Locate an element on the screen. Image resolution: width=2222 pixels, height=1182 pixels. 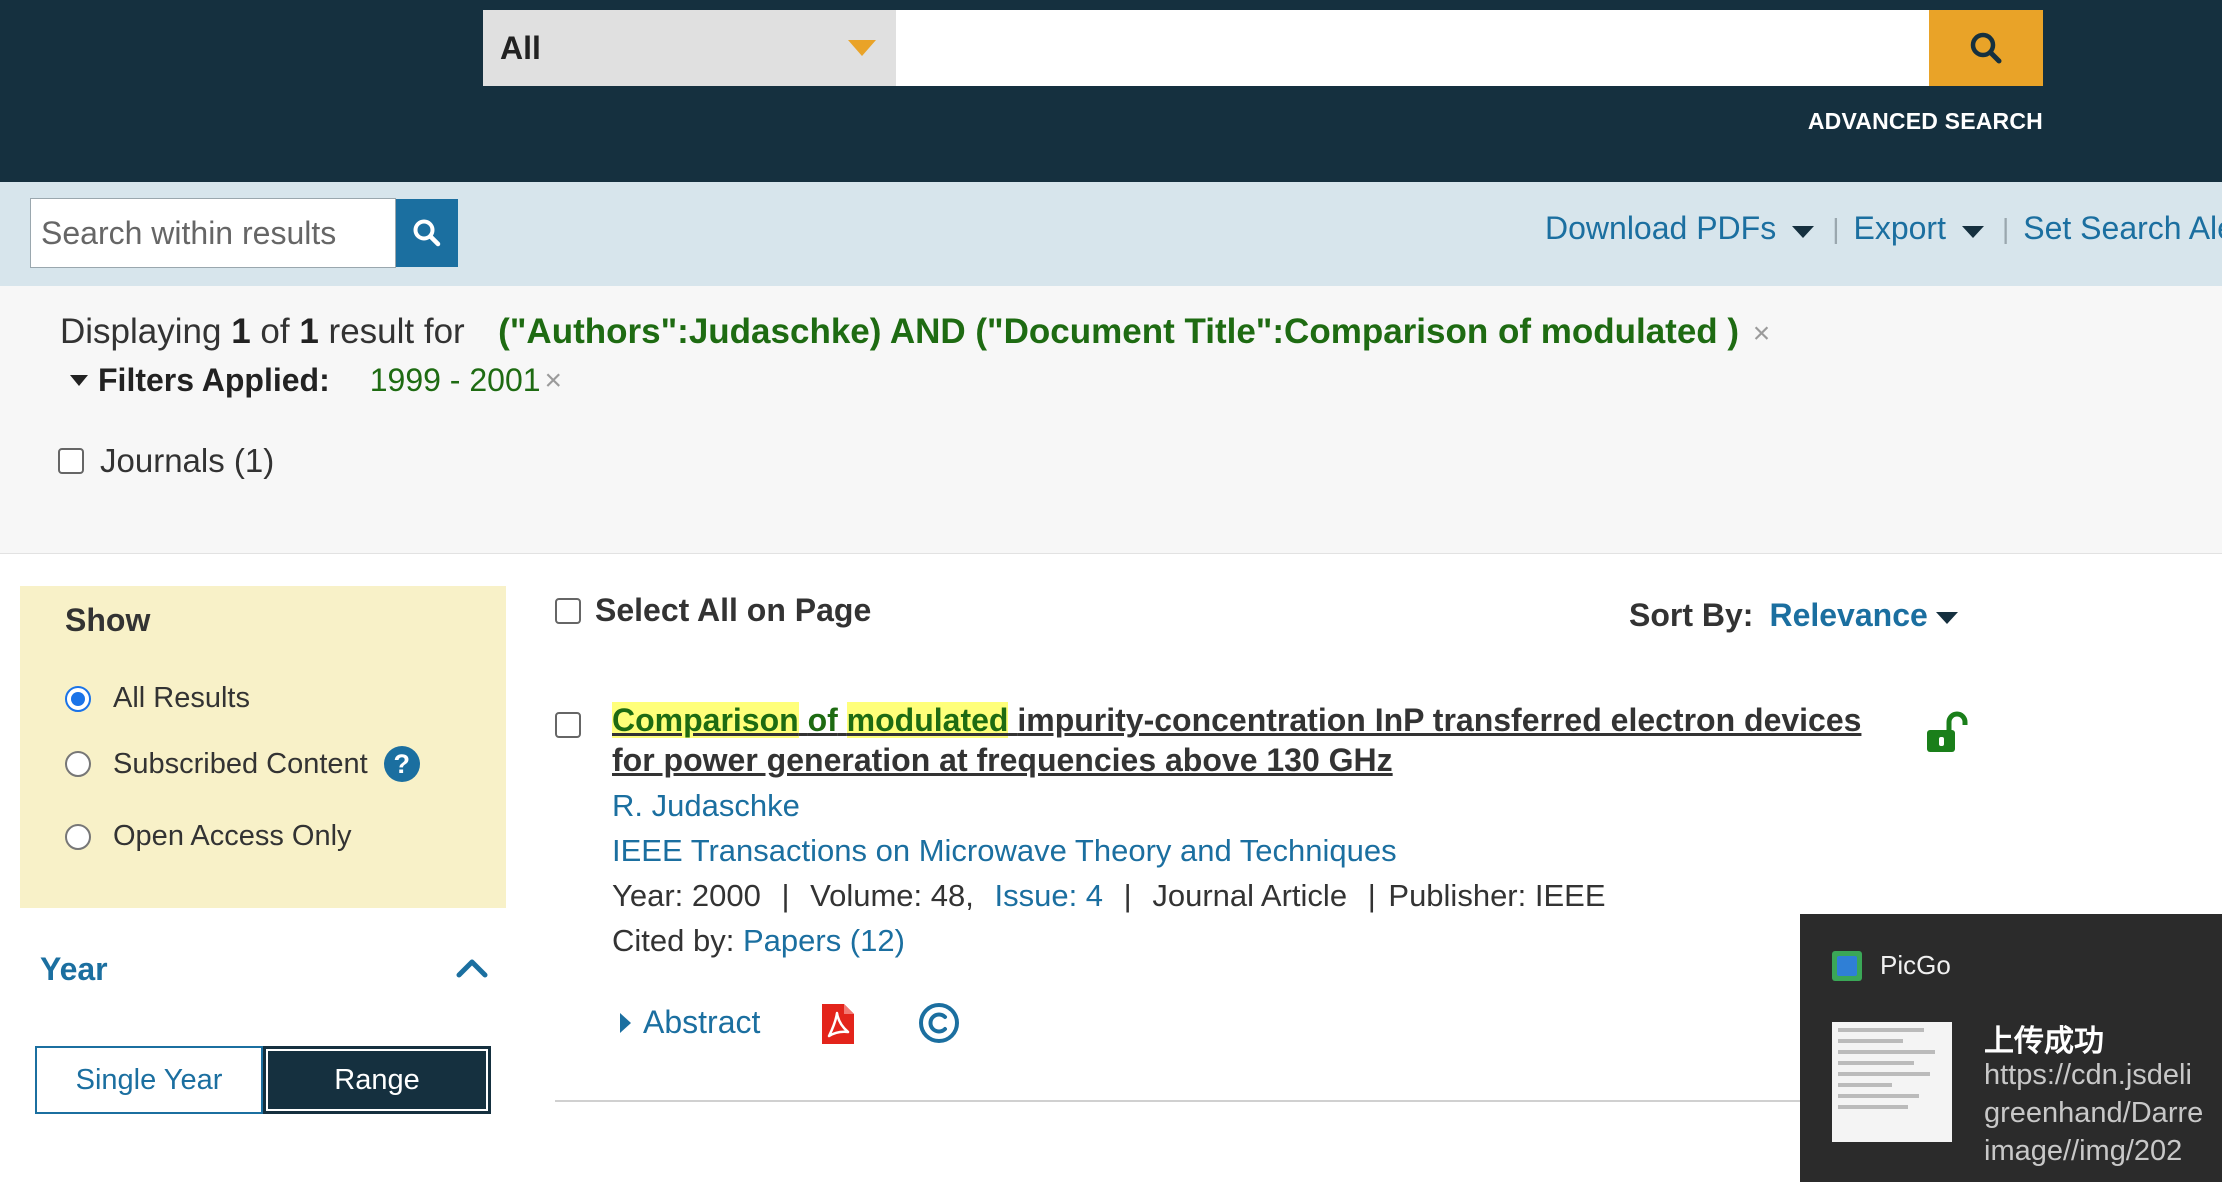
radio-all-results: All Results is located at coordinates (157, 698).